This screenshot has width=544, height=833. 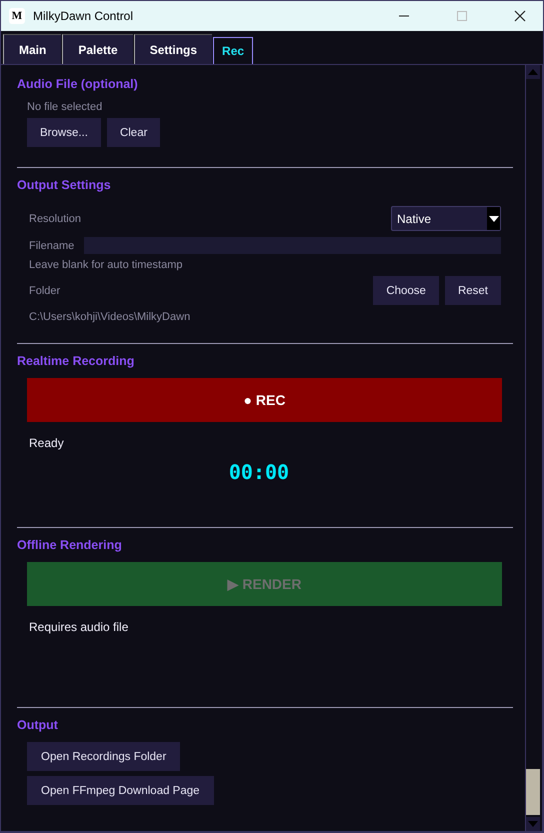 I want to click on section-heading: Realtime Recording, so click(x=76, y=361).